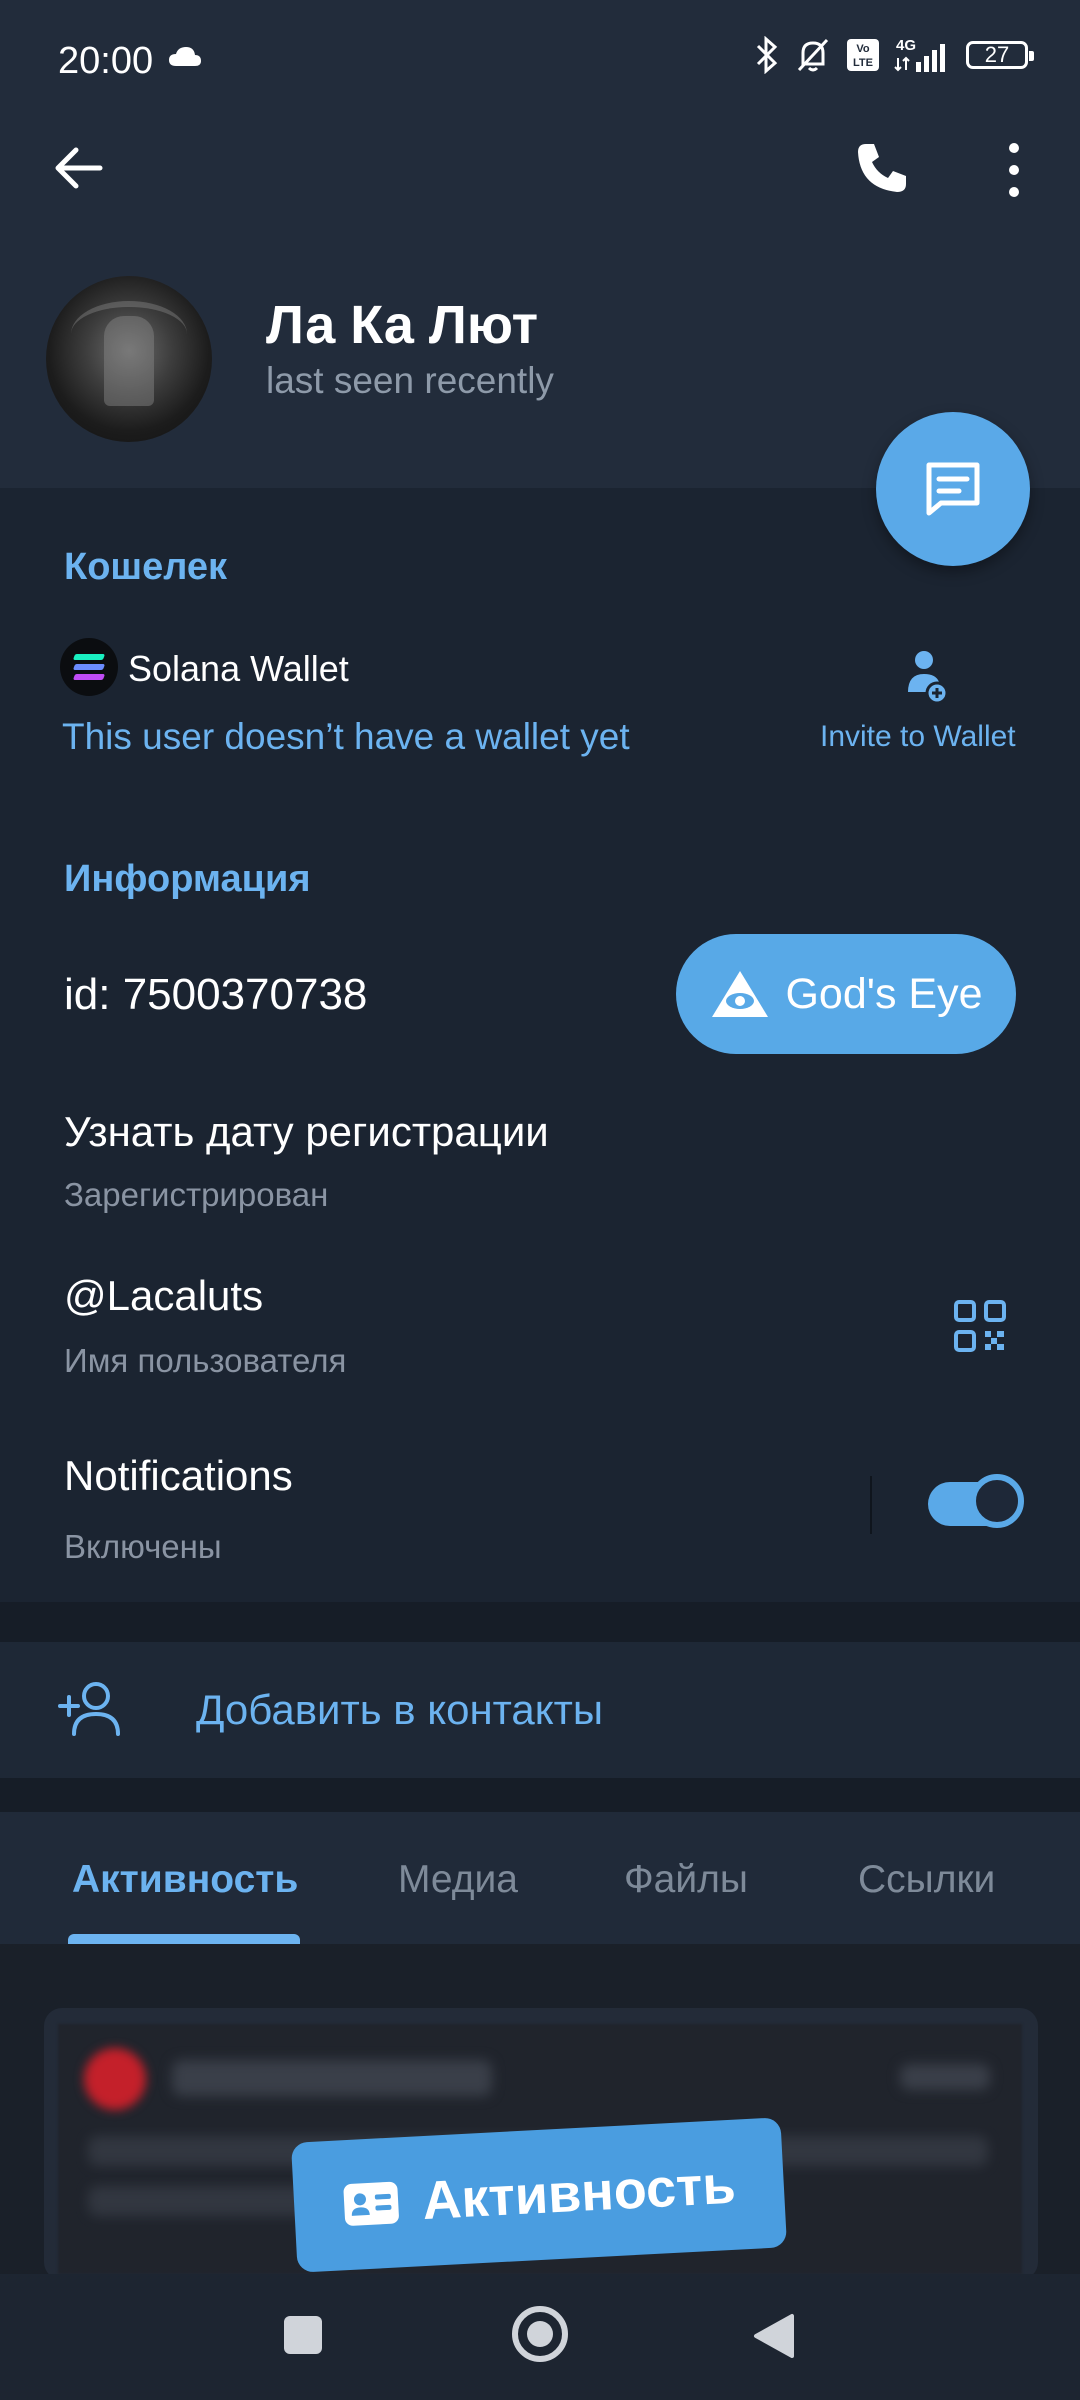  Describe the element at coordinates (997, 1501) in the screenshot. I see `notifications-toggle-knob` at that location.